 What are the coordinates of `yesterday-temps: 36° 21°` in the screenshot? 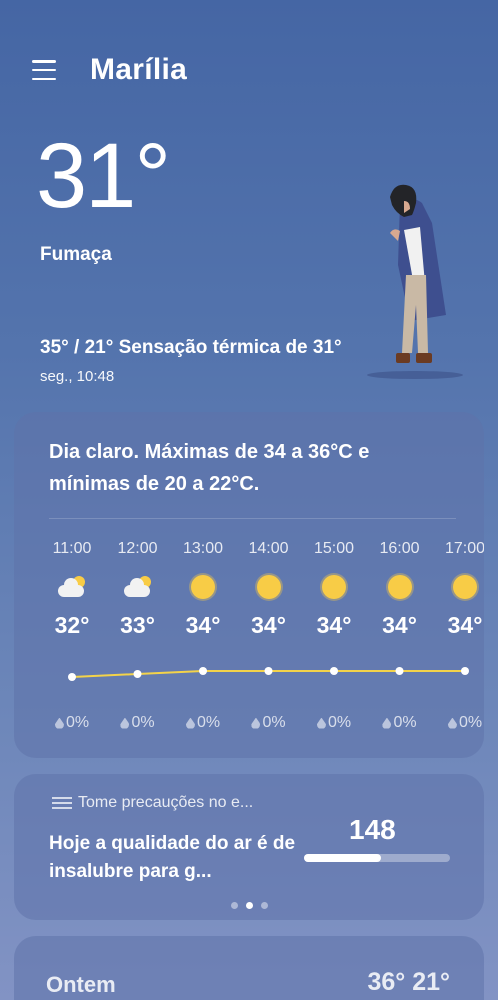 It's located at (408, 982).